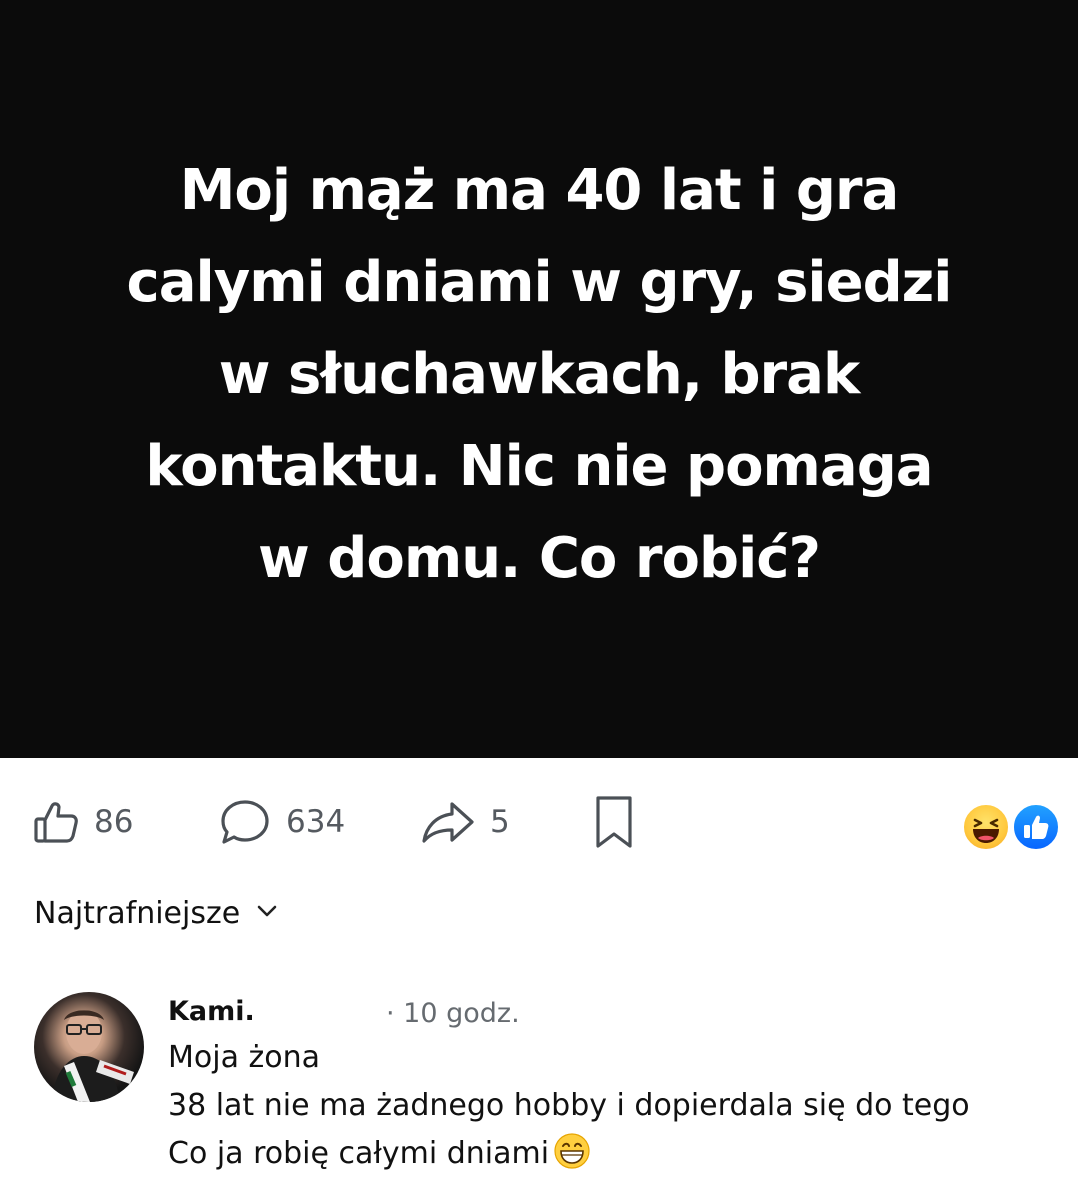  I want to click on chevron-down-icon, so click(259, 913).